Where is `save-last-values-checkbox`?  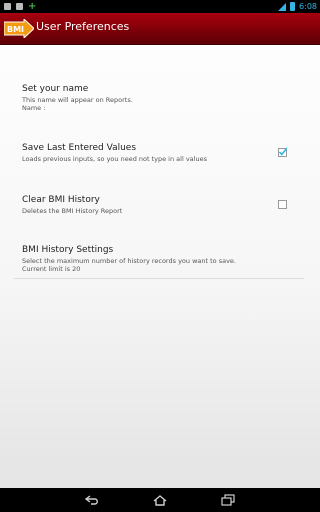
save-last-values-checkbox is located at coordinates (282, 152).